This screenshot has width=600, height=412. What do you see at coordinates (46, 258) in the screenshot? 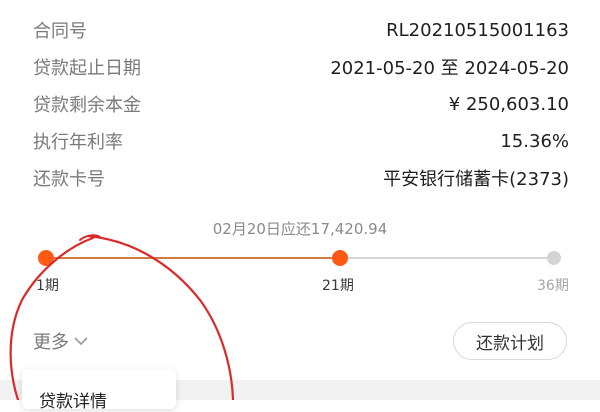
I see `progress-dot-start` at bounding box center [46, 258].